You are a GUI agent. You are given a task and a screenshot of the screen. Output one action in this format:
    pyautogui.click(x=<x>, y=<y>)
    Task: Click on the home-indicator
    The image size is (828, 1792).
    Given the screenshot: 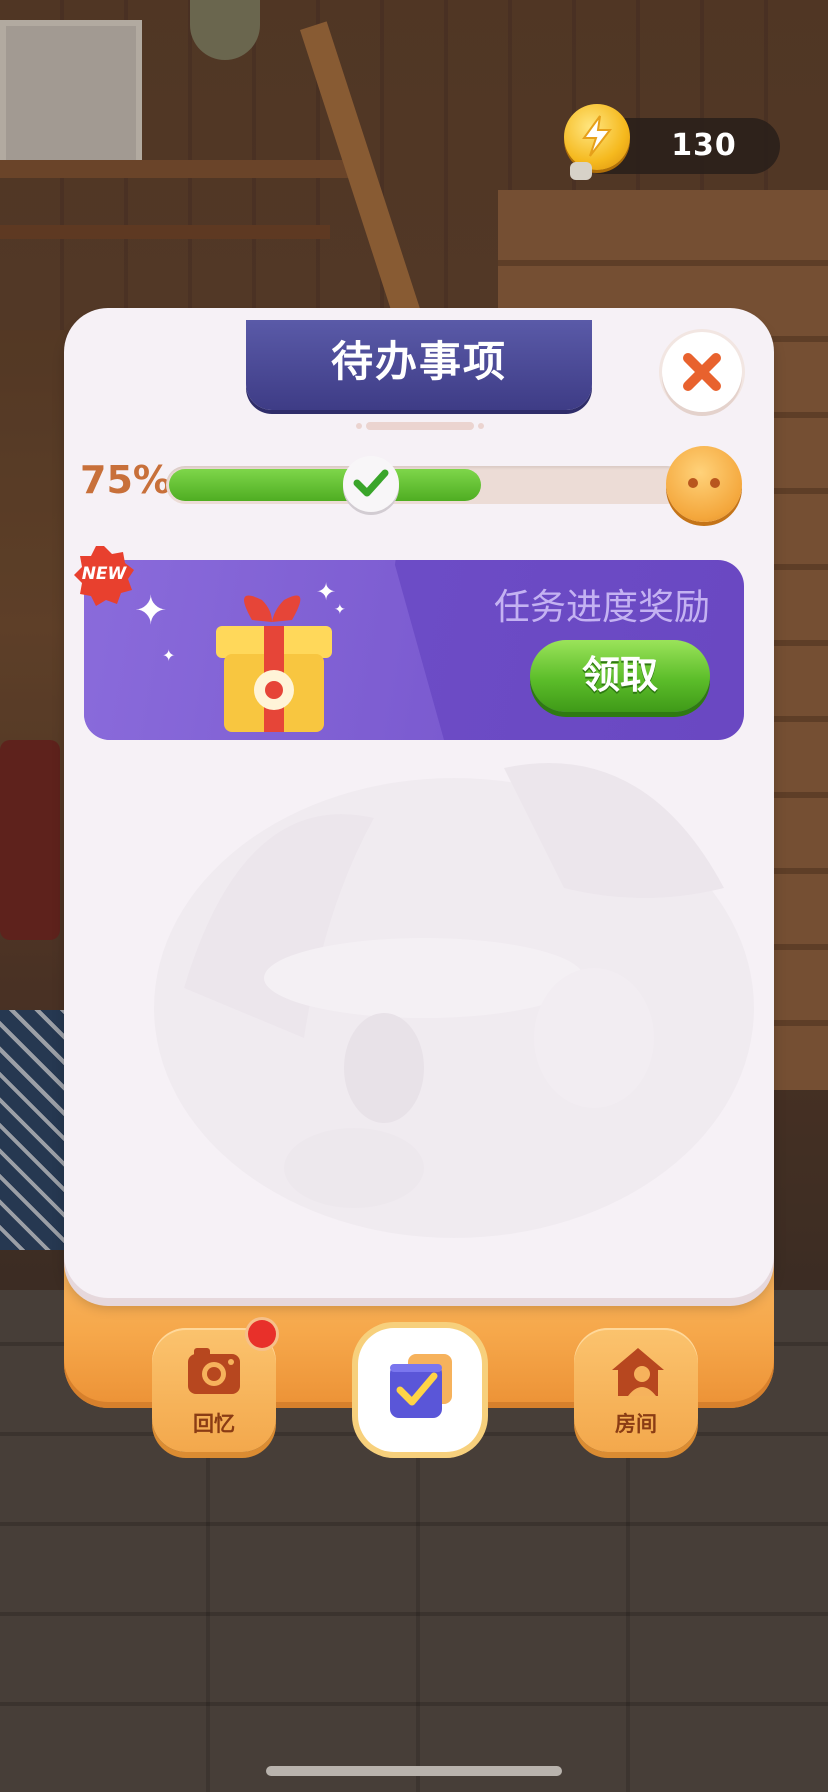 What is the action you would take?
    pyautogui.click(x=414, y=1771)
    